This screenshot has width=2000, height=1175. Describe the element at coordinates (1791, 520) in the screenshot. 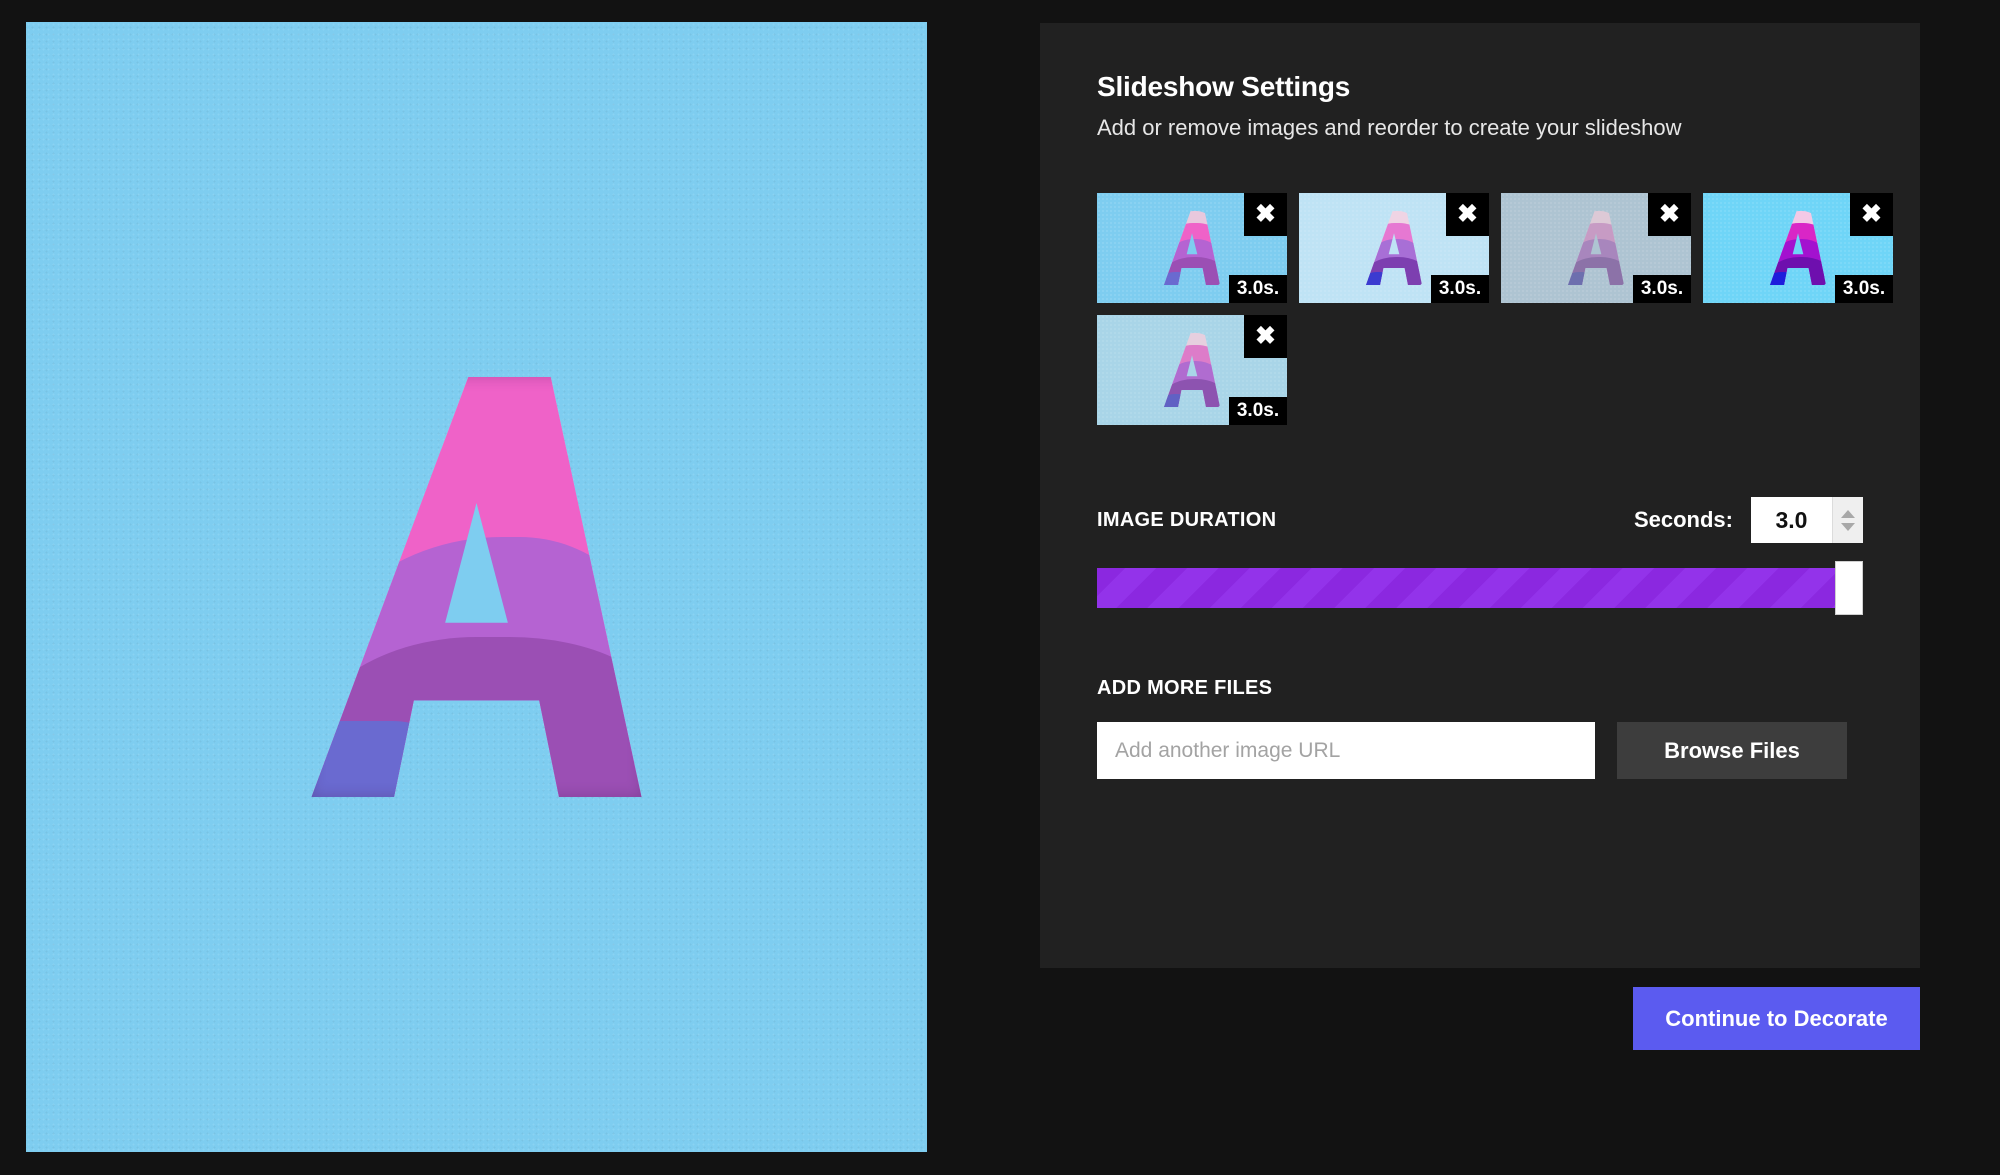

I see `seconds-input: 3.0` at that location.